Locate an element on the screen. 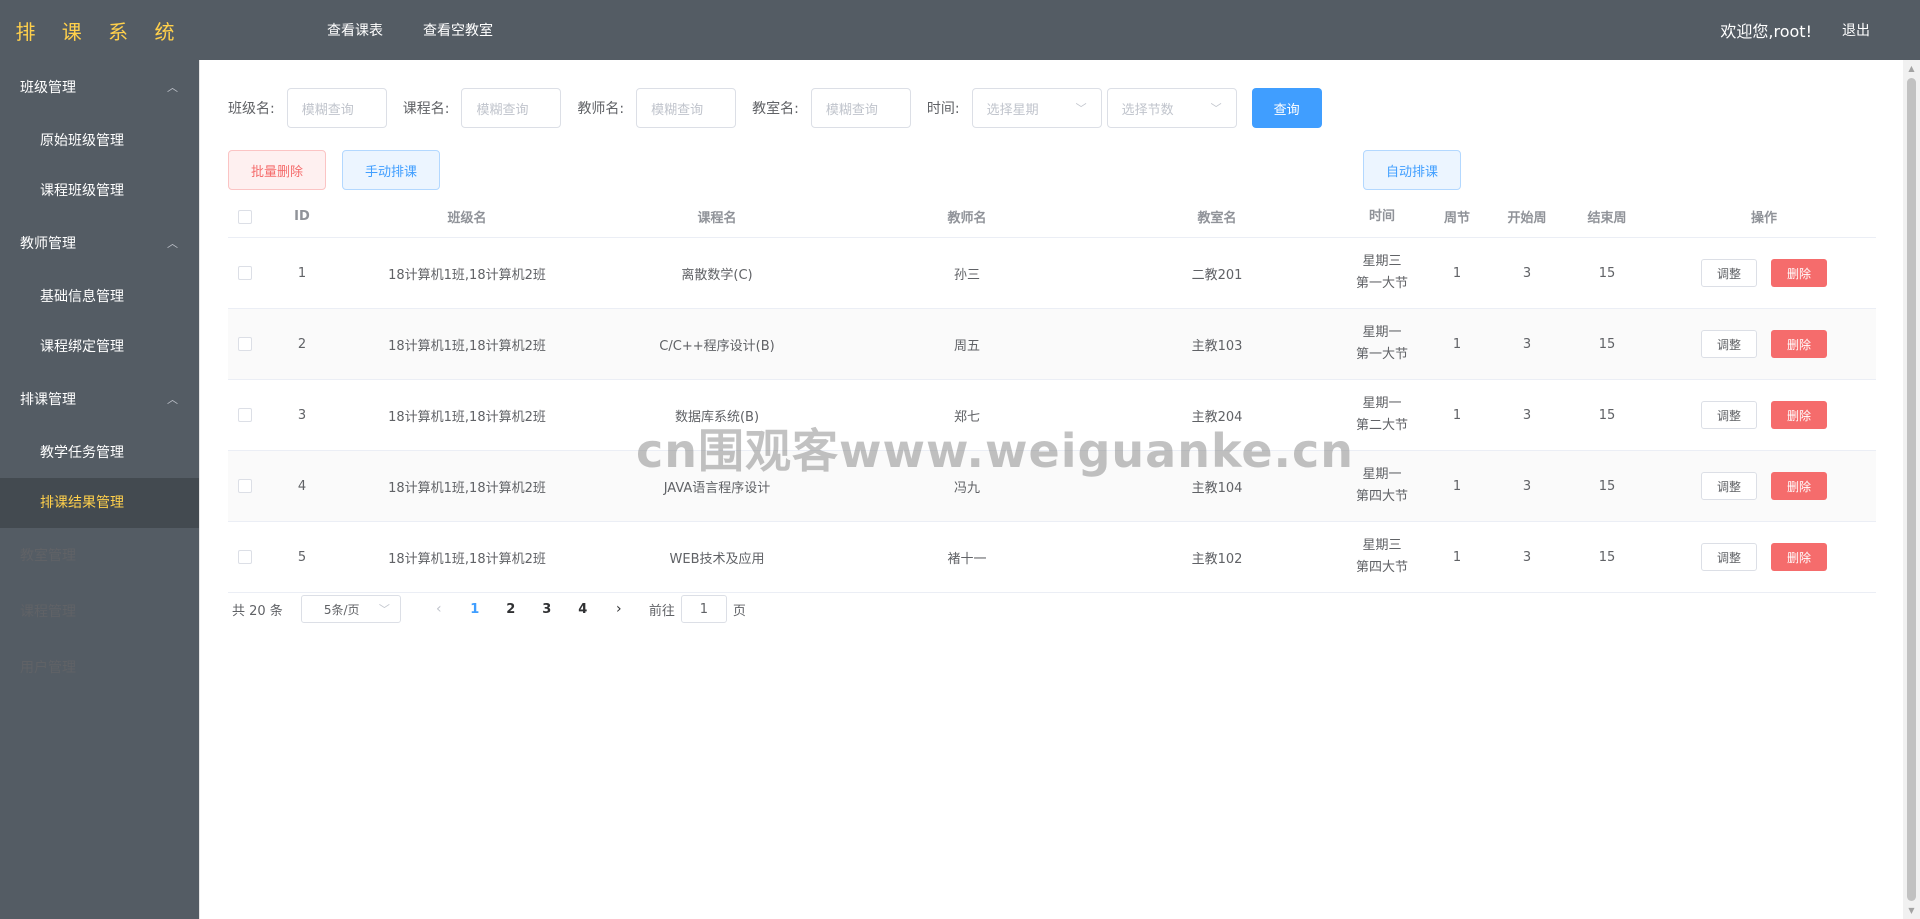 This screenshot has width=1920, height=919. next-page-icon: › is located at coordinates (619, 609).